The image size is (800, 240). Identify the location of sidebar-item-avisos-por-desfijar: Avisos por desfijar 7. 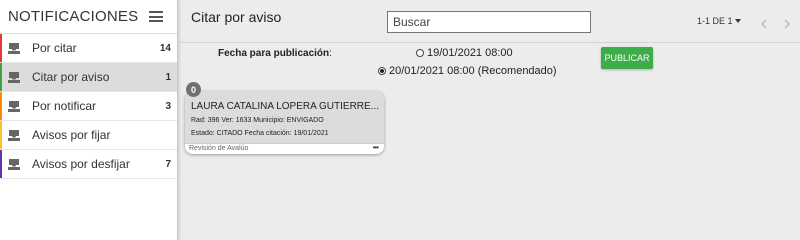
(88, 164).